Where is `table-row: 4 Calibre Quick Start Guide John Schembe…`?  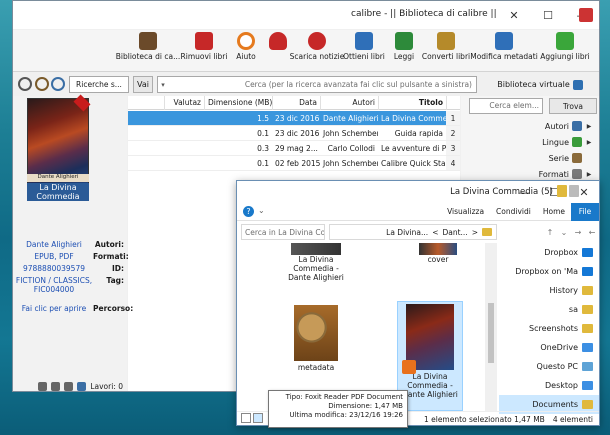
table-row: 4 Calibre Quick Start Guide John Schembe… is located at coordinates (294, 163).